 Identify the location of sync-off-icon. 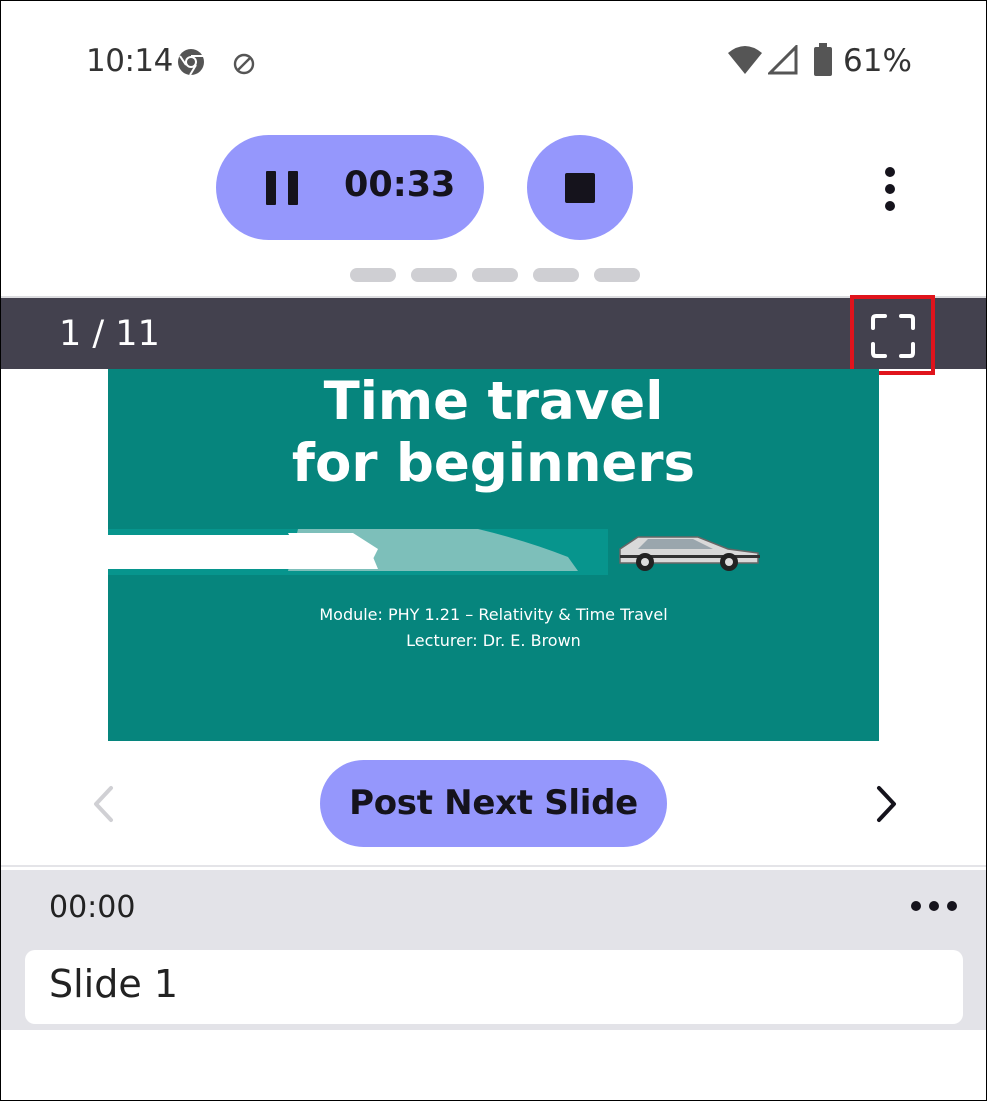
(244, 64).